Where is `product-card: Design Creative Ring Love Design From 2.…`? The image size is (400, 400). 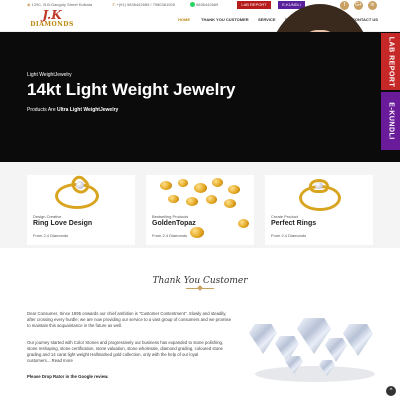
product-card: Design Creative Ring Love Design From 2.… is located at coordinates (81, 210).